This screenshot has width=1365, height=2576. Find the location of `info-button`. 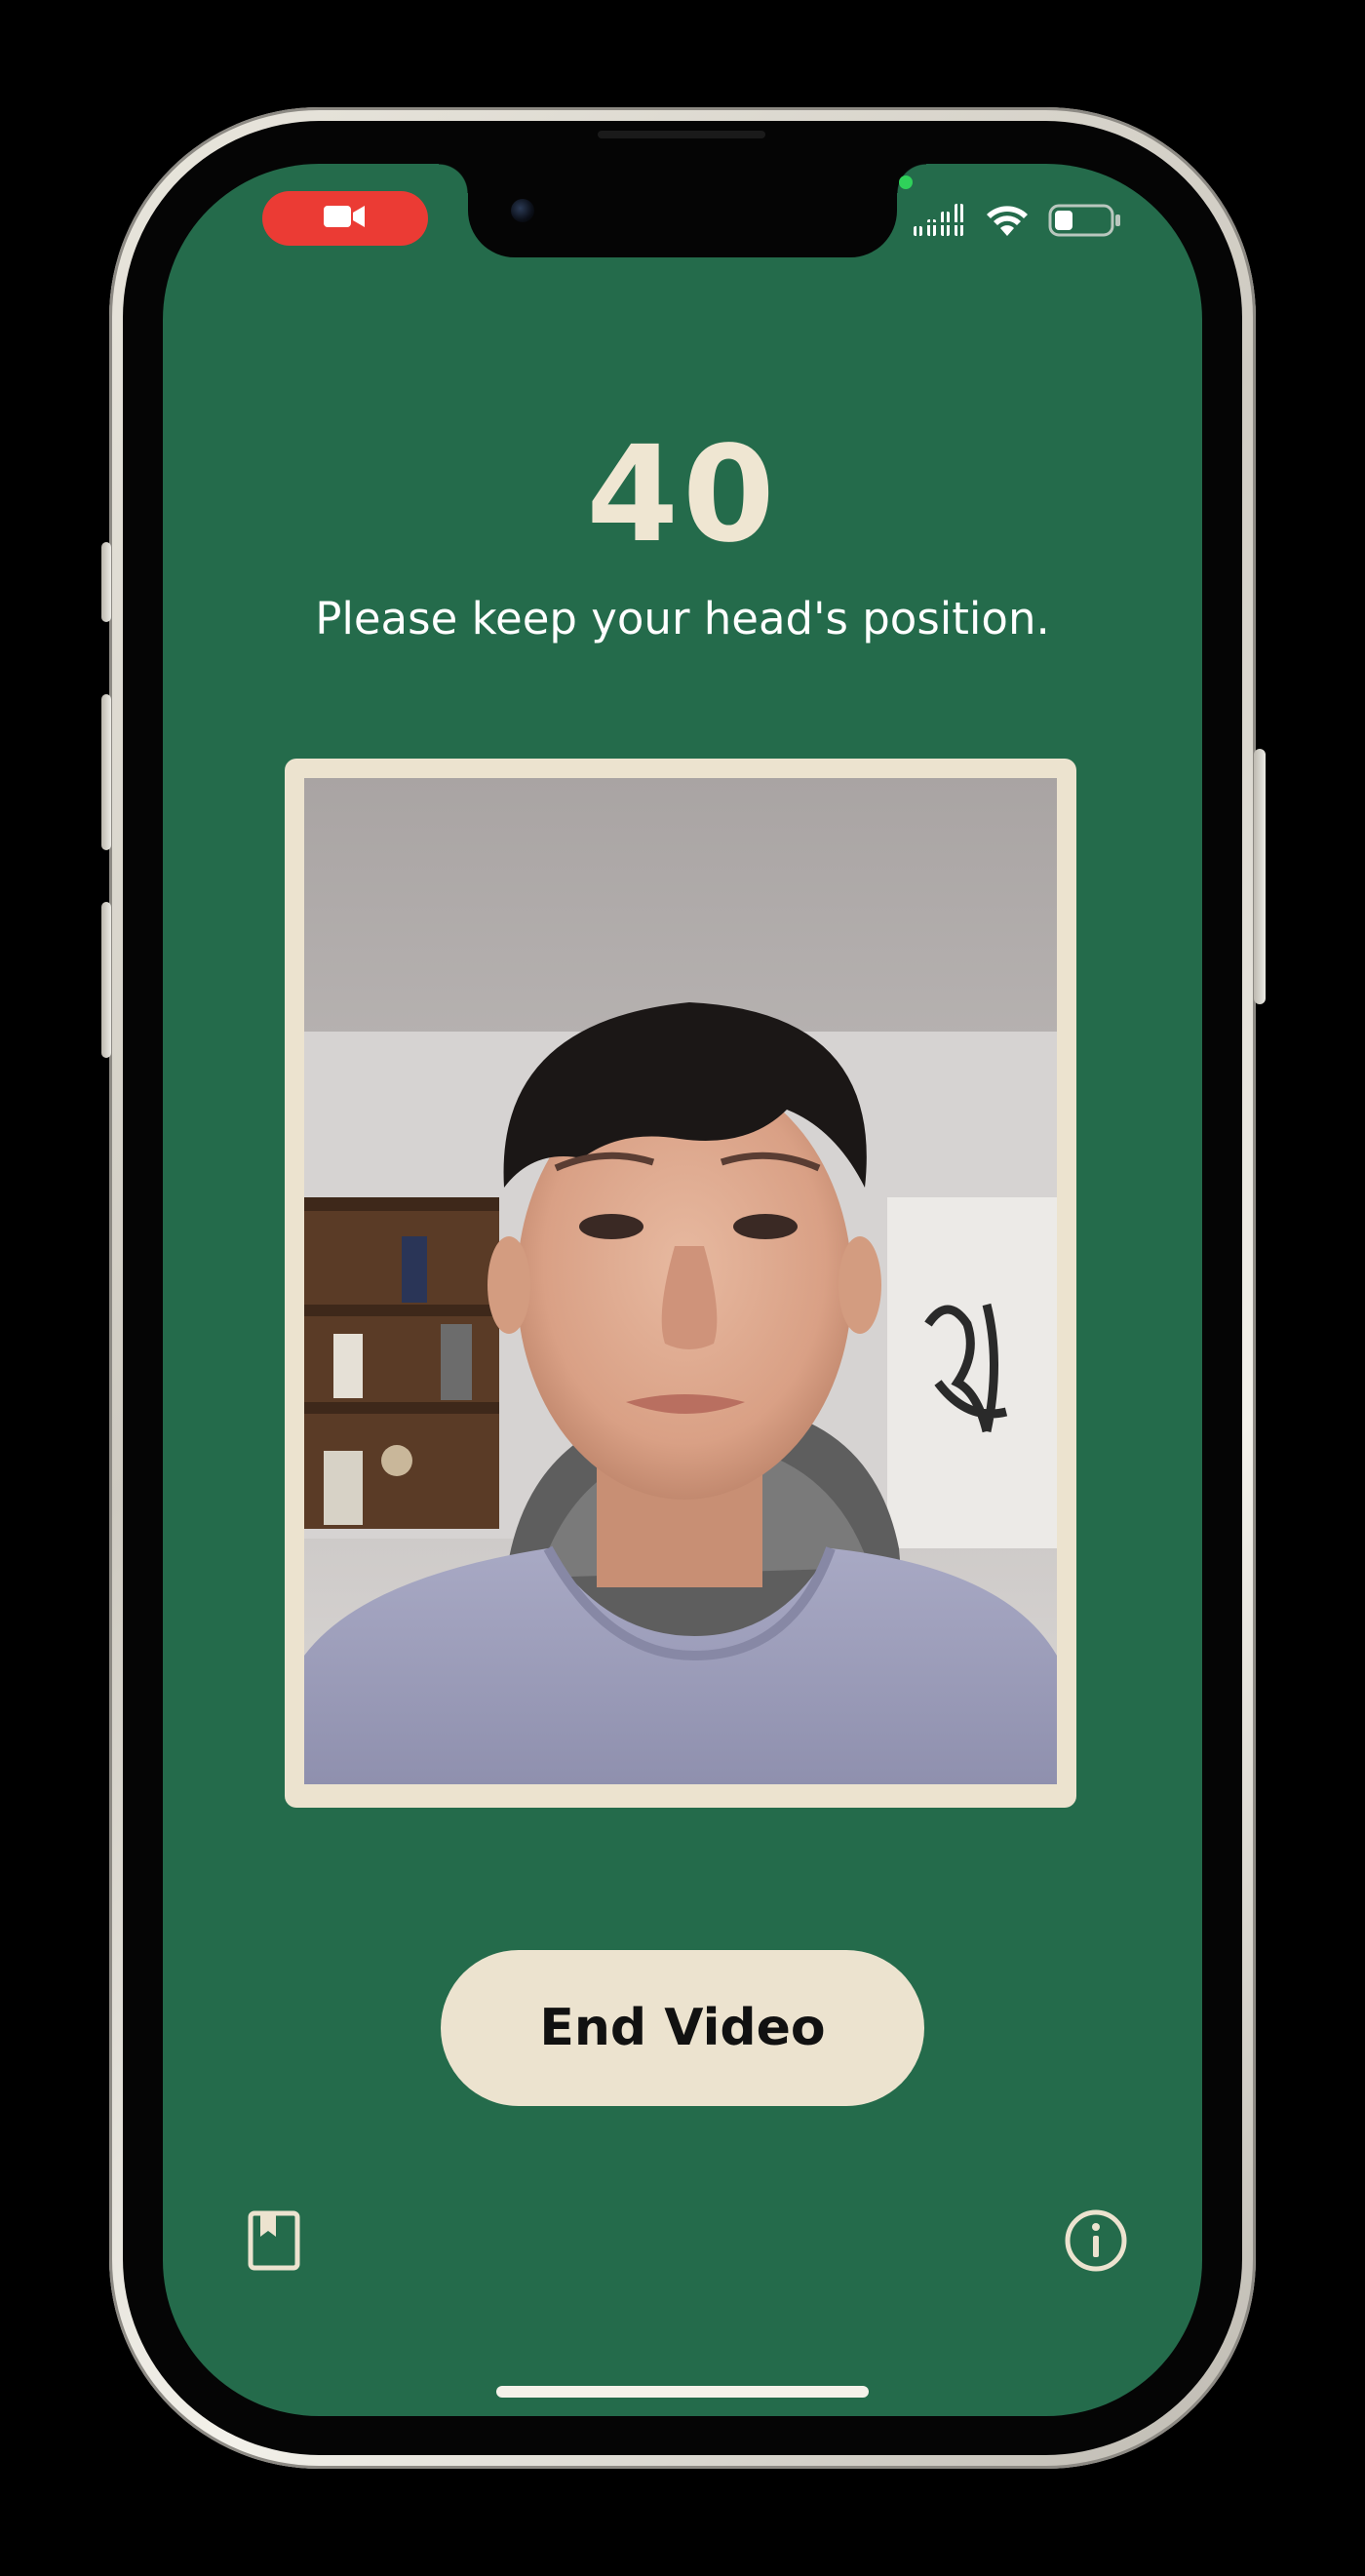

info-button is located at coordinates (1096, 2242).